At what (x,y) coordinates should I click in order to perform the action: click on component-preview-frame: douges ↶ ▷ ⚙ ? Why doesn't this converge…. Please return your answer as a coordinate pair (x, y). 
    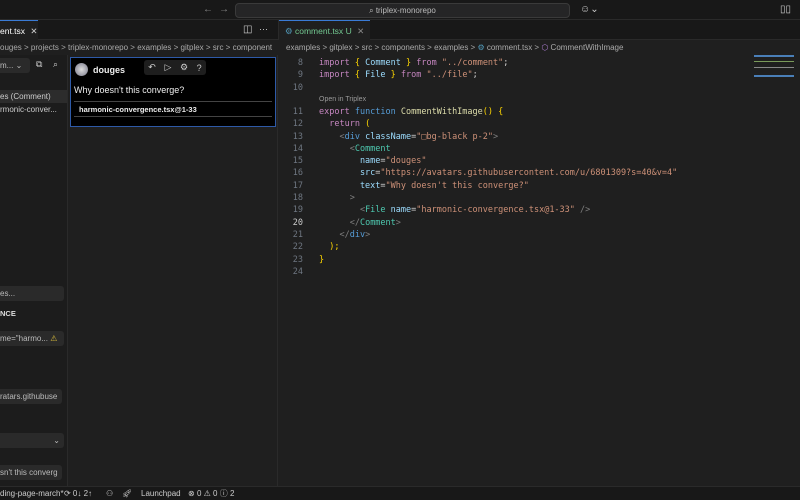
    Looking at the image, I should click on (173, 92).